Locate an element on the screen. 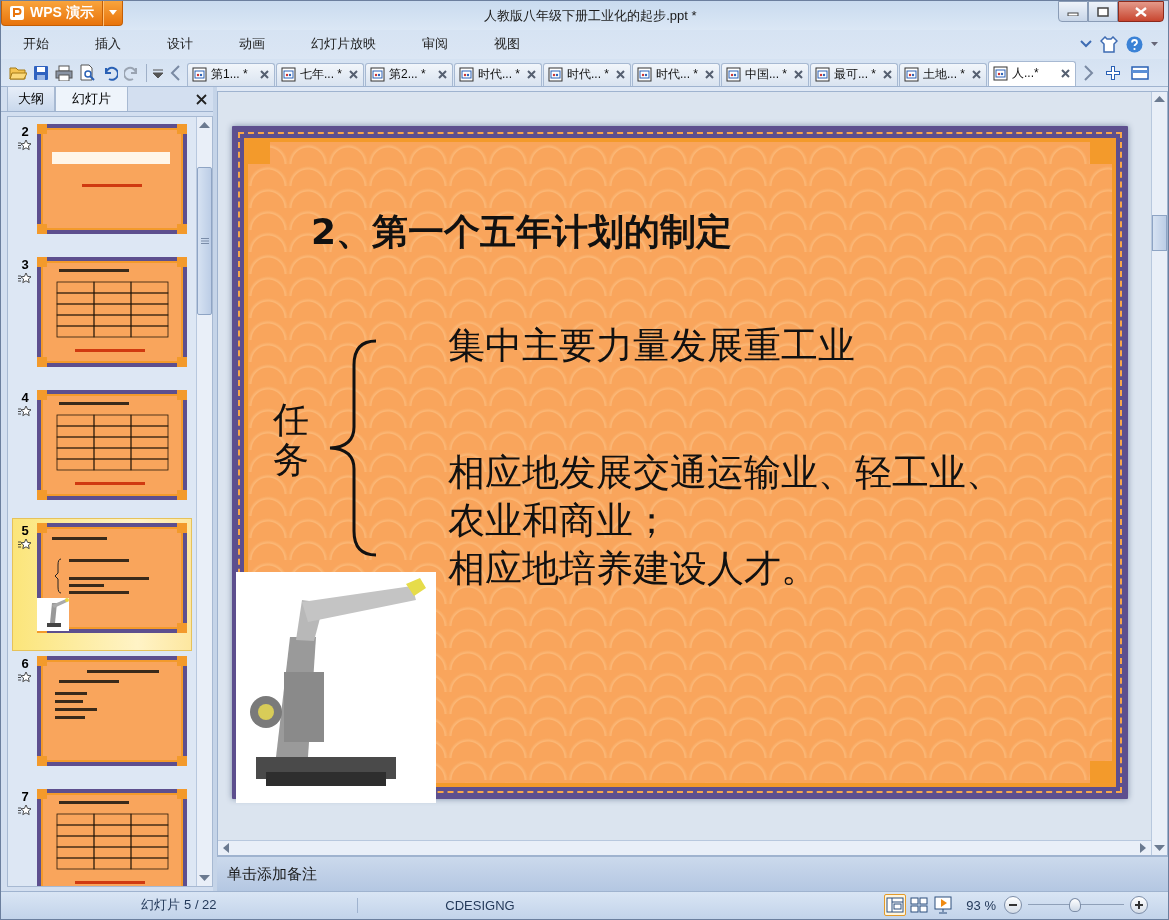  slide-number: 7 is located at coordinates (25, 796).